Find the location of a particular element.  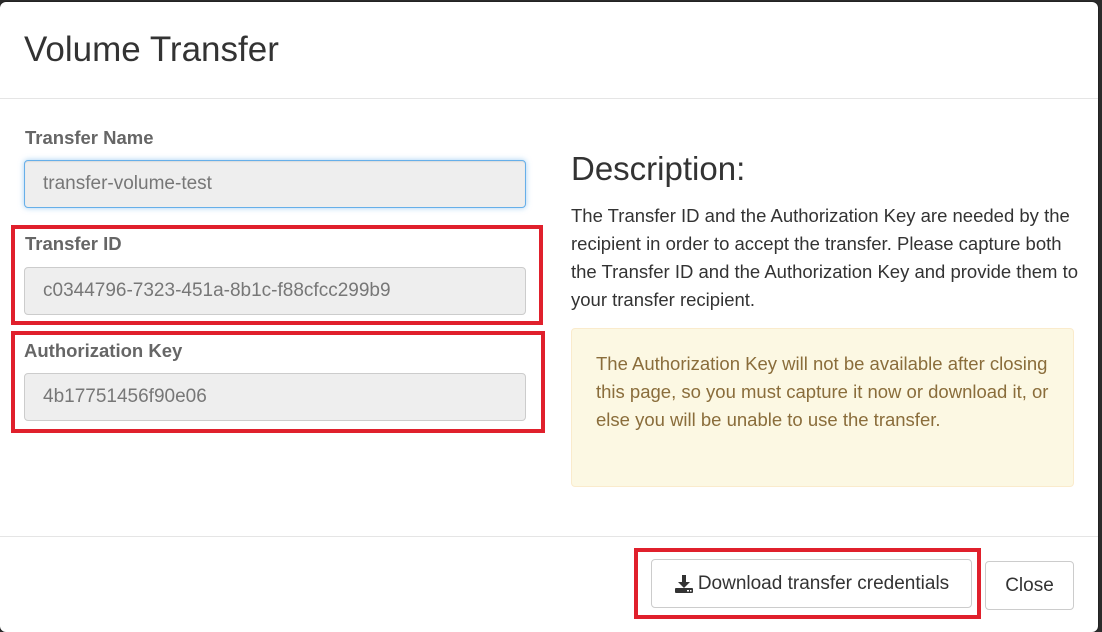

download-button-label: Download transfer credentials is located at coordinates (823, 583).